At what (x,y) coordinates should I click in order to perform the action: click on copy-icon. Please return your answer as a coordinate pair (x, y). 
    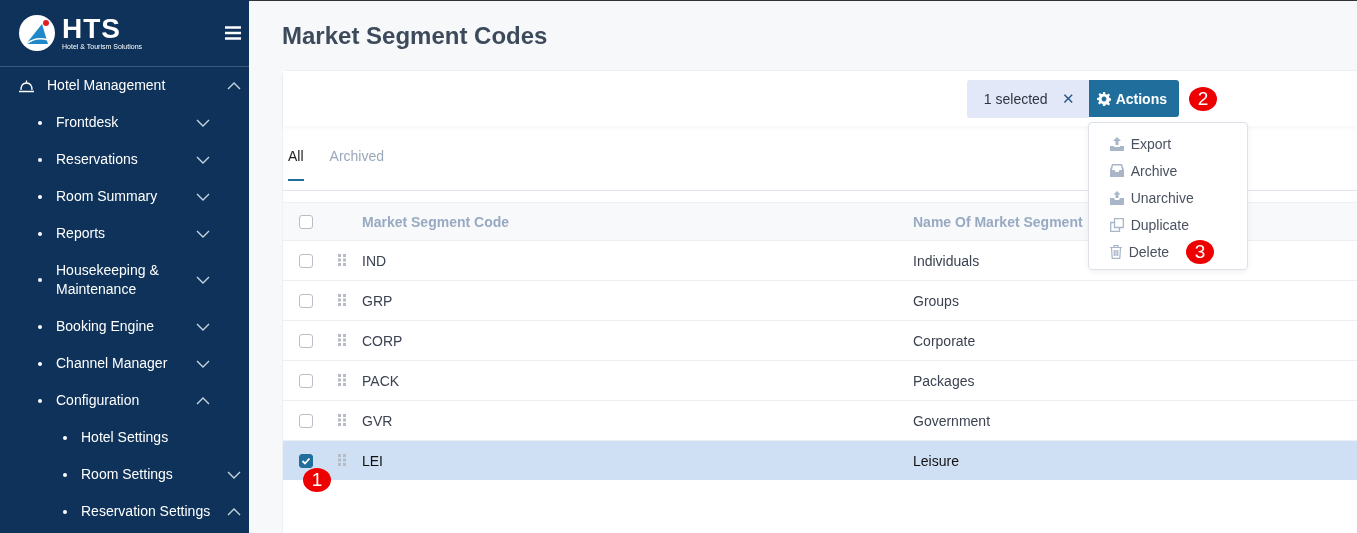
    Looking at the image, I should click on (1116, 224).